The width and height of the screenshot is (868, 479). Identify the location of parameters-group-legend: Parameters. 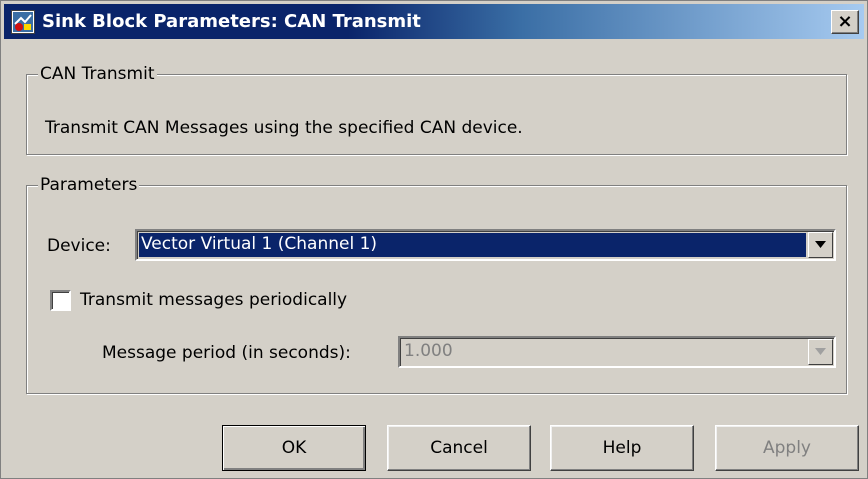
(89, 185).